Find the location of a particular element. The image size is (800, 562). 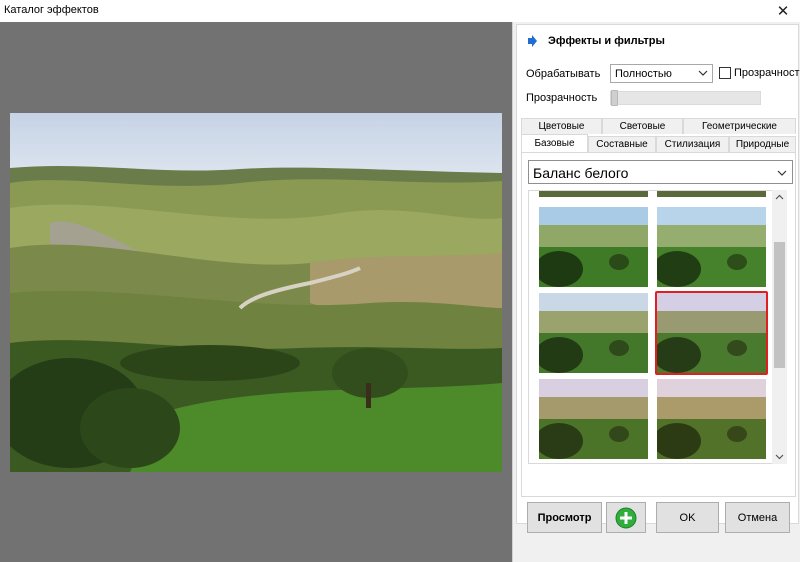

transparency-row: Прозрачность is located at coordinates (661, 98).